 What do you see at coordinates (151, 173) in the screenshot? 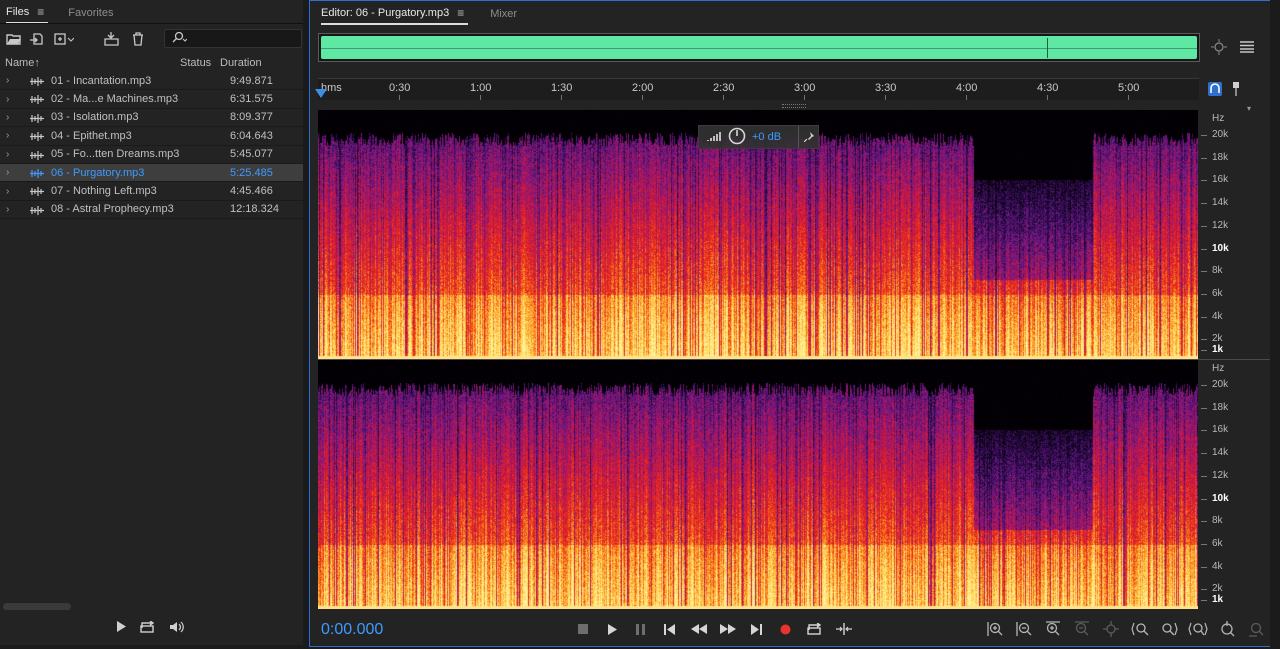
I see `file-row: › 06 - Purgatory.mp3 5:25.485` at bounding box center [151, 173].